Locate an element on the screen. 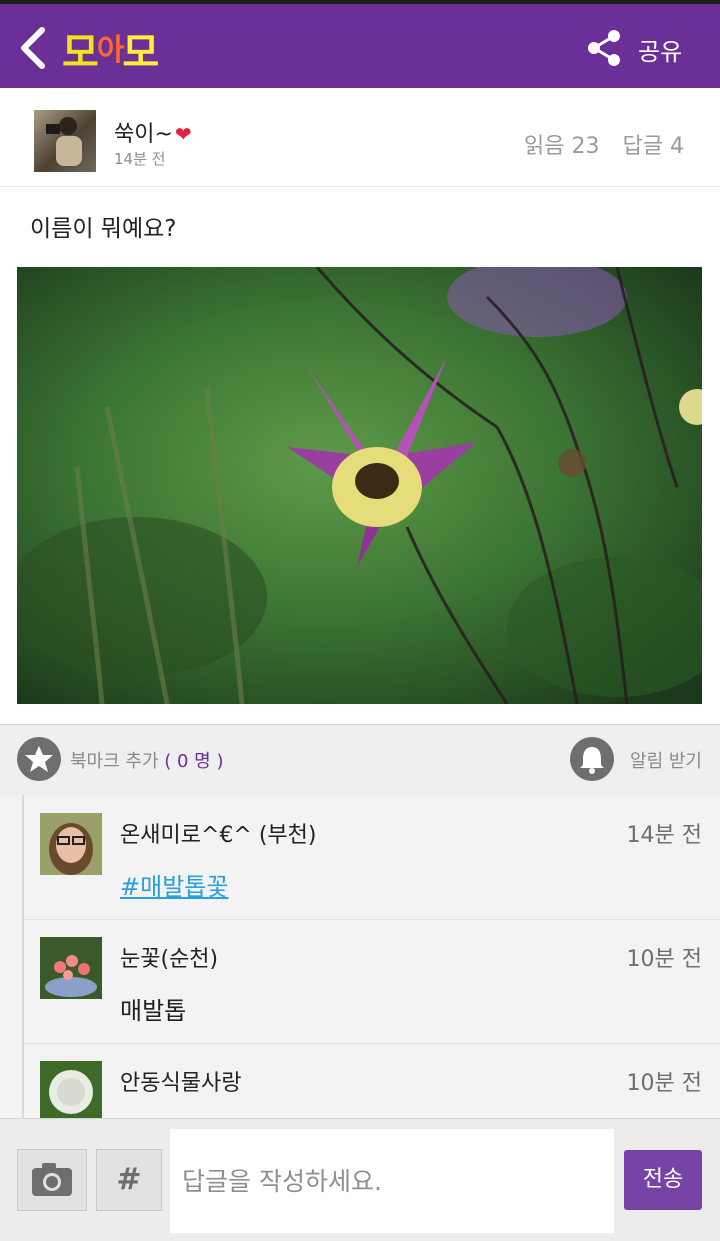 This screenshot has height=1241, width=720. author-avatar is located at coordinates (65, 141).